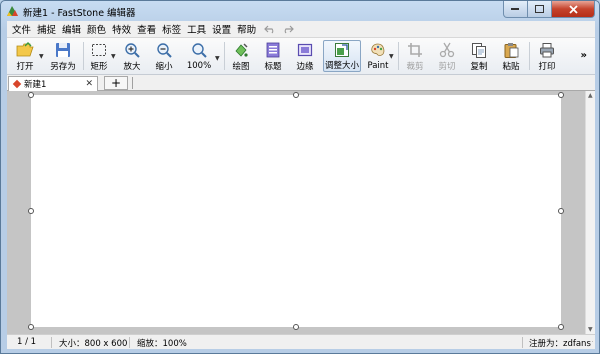  Describe the element at coordinates (31, 327) in the screenshot. I see `resize-handle-bottom-left` at that location.